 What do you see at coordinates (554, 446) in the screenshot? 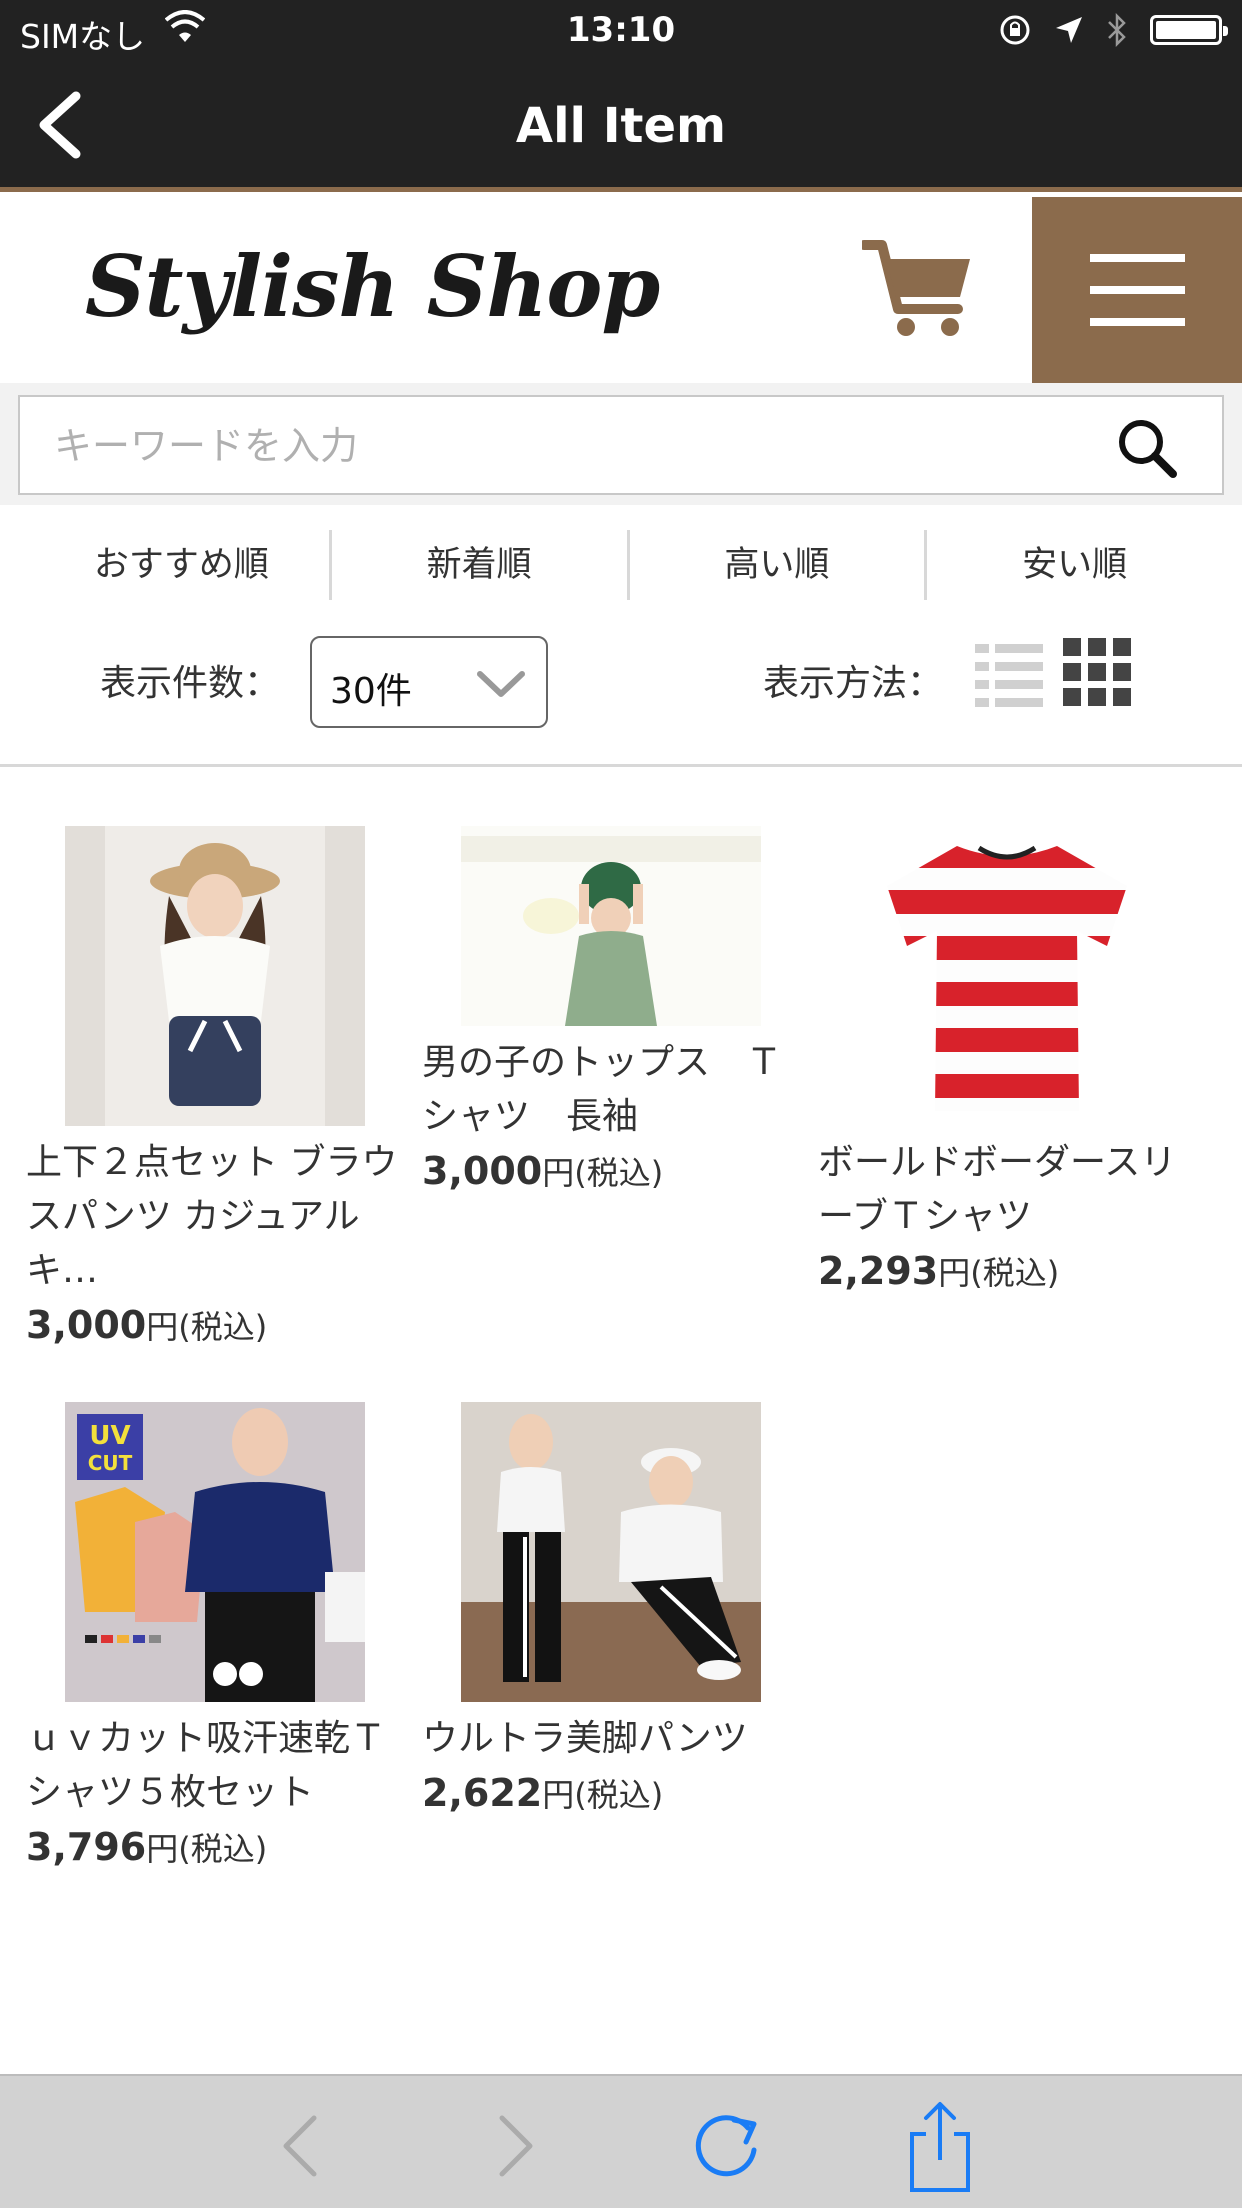
I see `search-input` at bounding box center [554, 446].